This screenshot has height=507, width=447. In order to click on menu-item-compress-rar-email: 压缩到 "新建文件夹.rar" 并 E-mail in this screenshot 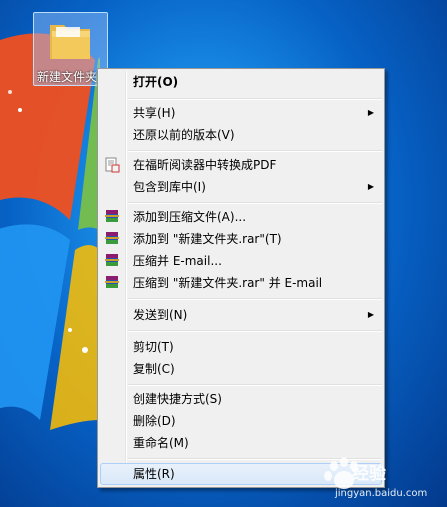, I will do `click(241, 283)`.